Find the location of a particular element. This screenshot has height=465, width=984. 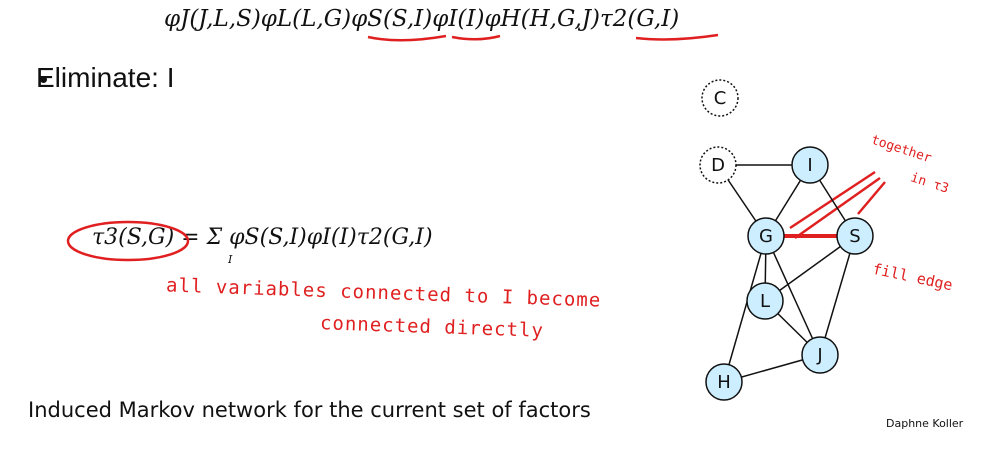

node-label-D: D is located at coordinates (718, 165).